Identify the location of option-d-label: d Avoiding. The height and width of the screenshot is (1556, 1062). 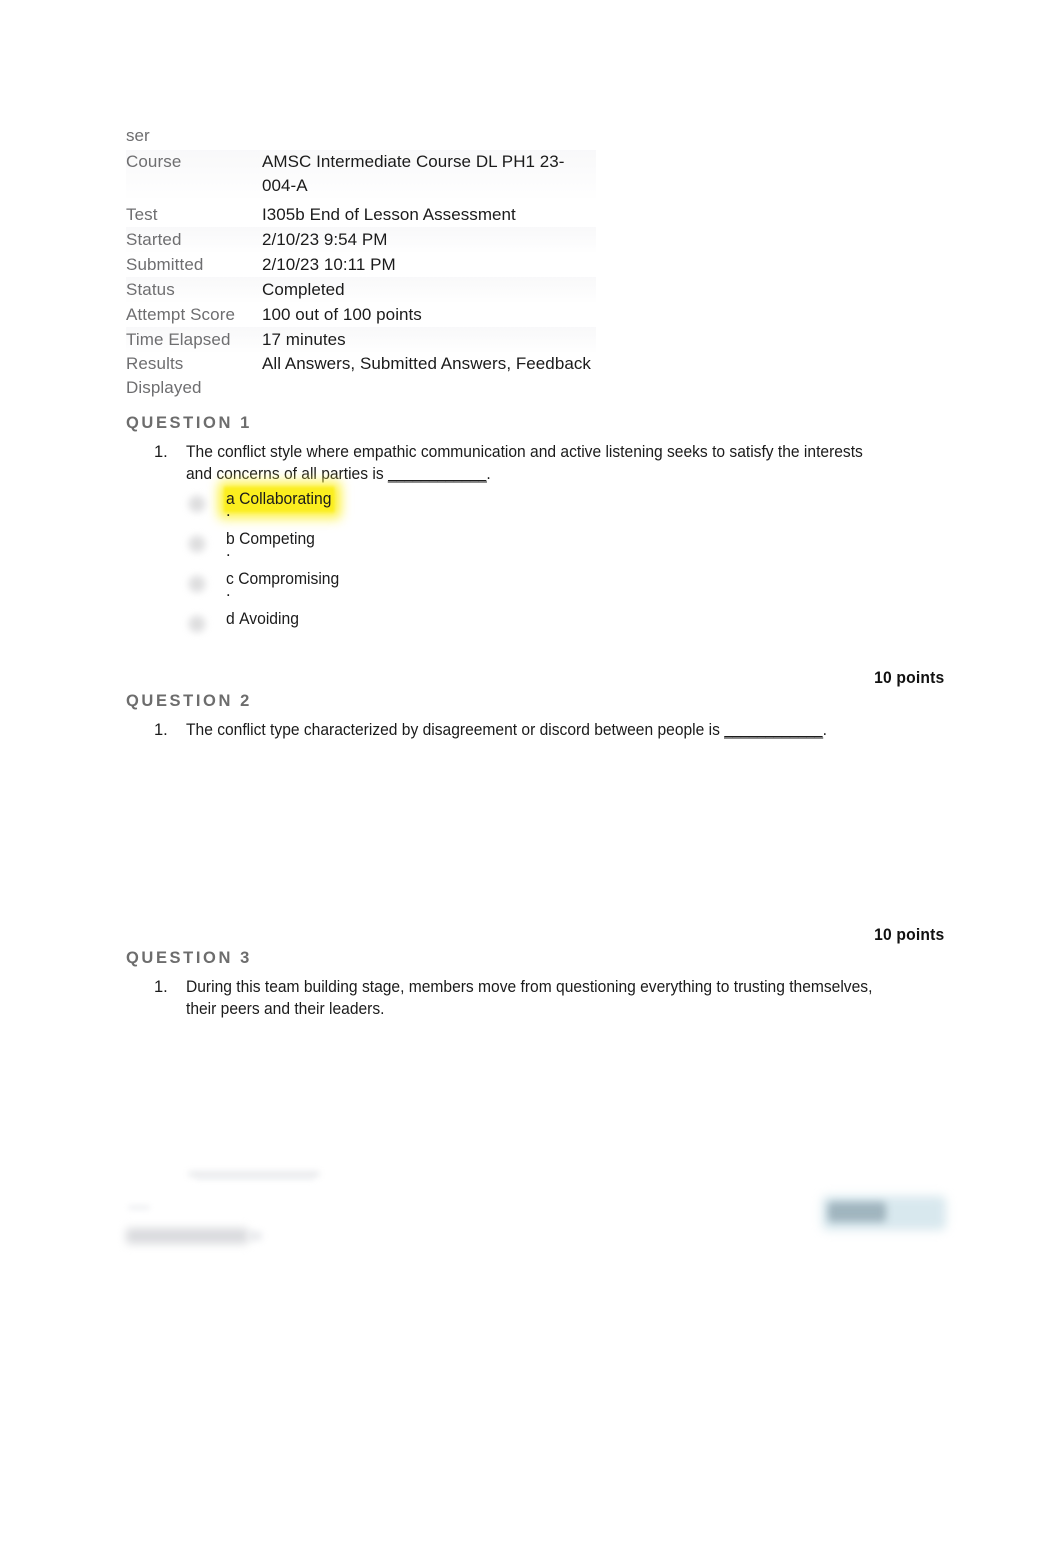
(262, 619).